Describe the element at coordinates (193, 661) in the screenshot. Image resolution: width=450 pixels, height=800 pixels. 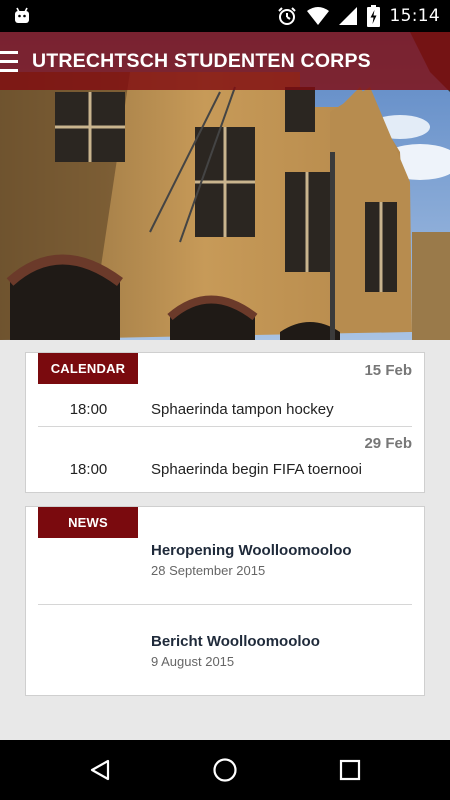
I see `news-item-date: 9 August 2015` at that location.